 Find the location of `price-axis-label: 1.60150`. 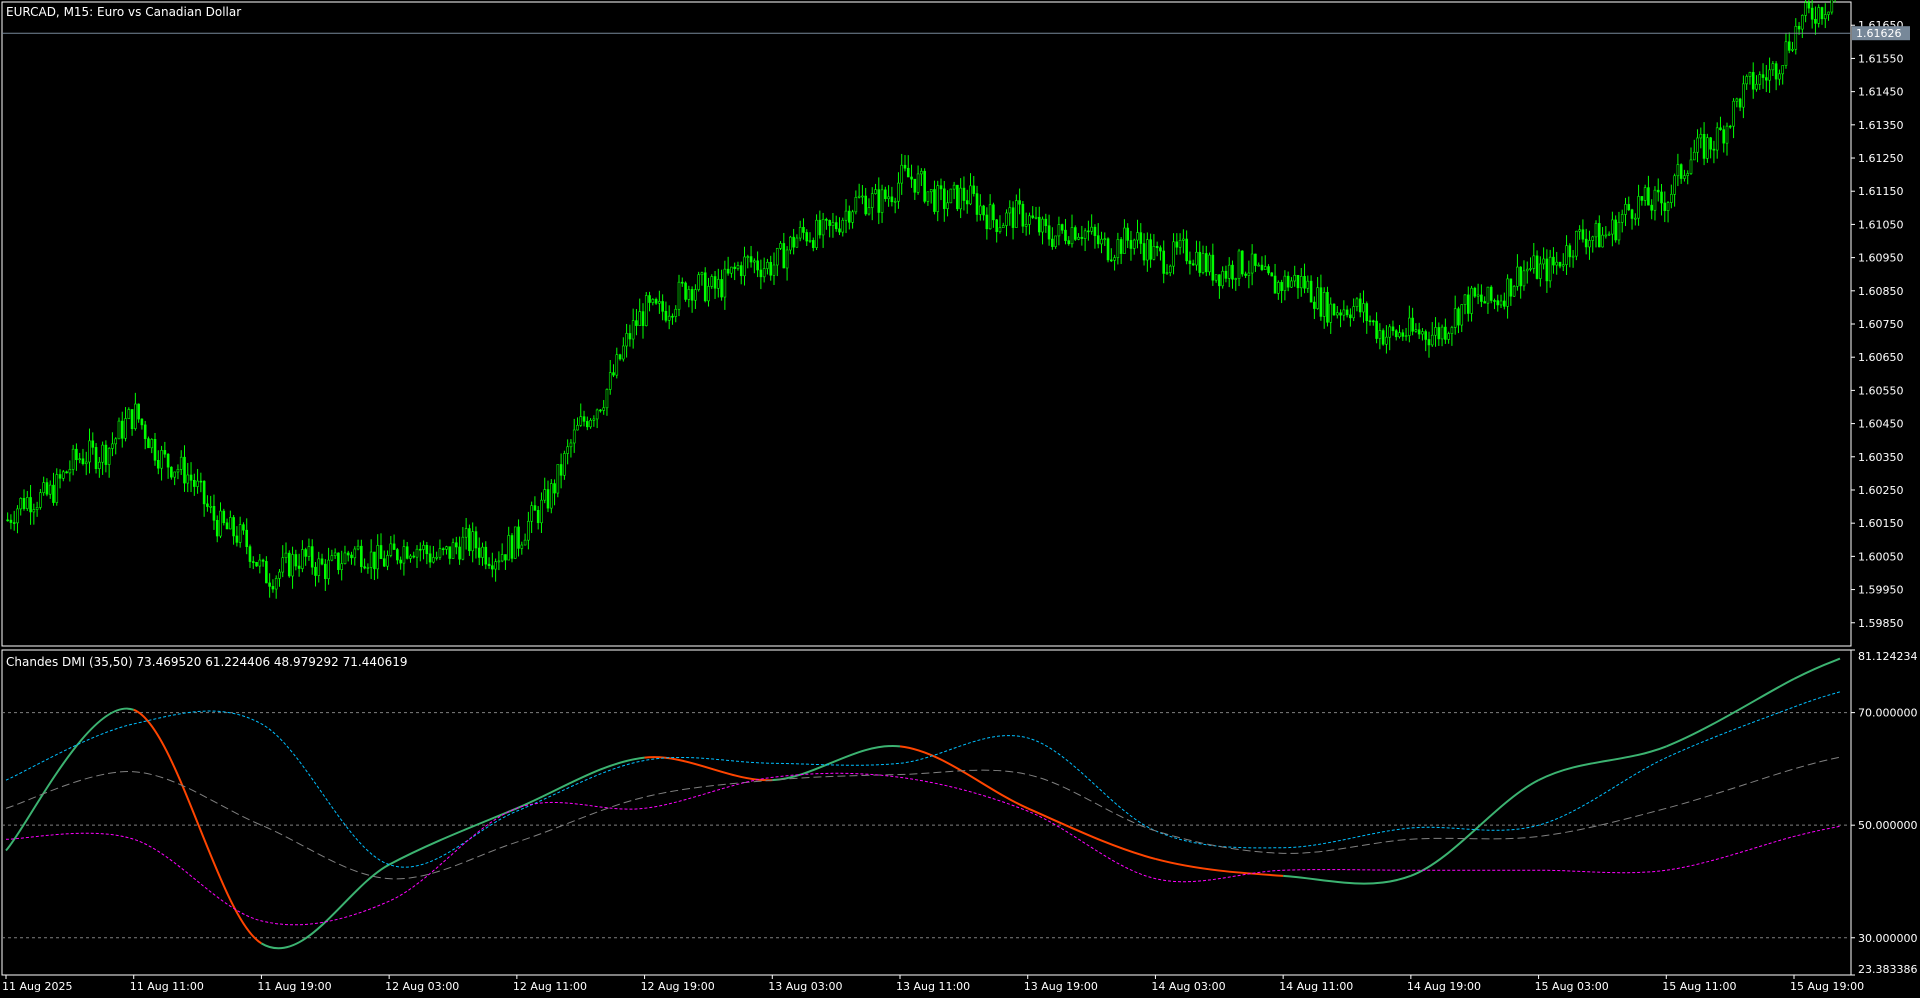

price-axis-label: 1.60150 is located at coordinates (1881, 523).